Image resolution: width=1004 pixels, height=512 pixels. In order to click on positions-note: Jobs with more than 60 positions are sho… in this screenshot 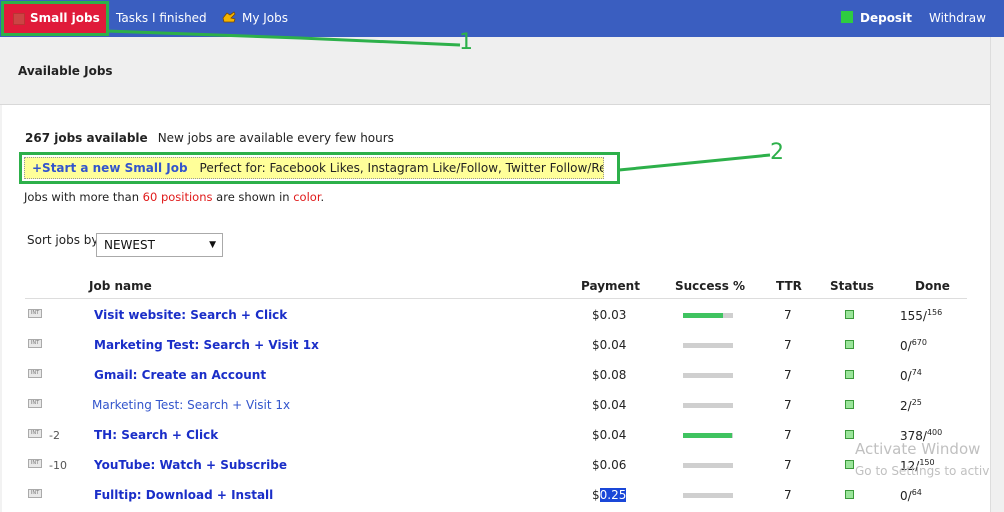, I will do `click(174, 197)`.